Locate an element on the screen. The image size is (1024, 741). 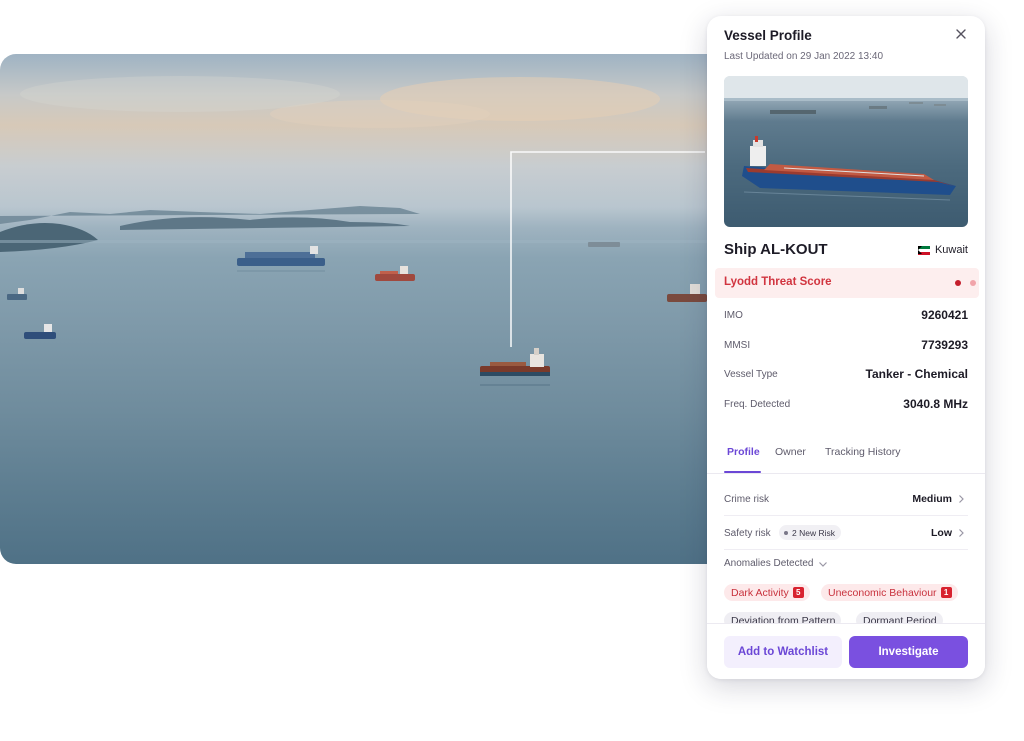
new-risk-text: 2 New Risk is located at coordinates (813, 532).